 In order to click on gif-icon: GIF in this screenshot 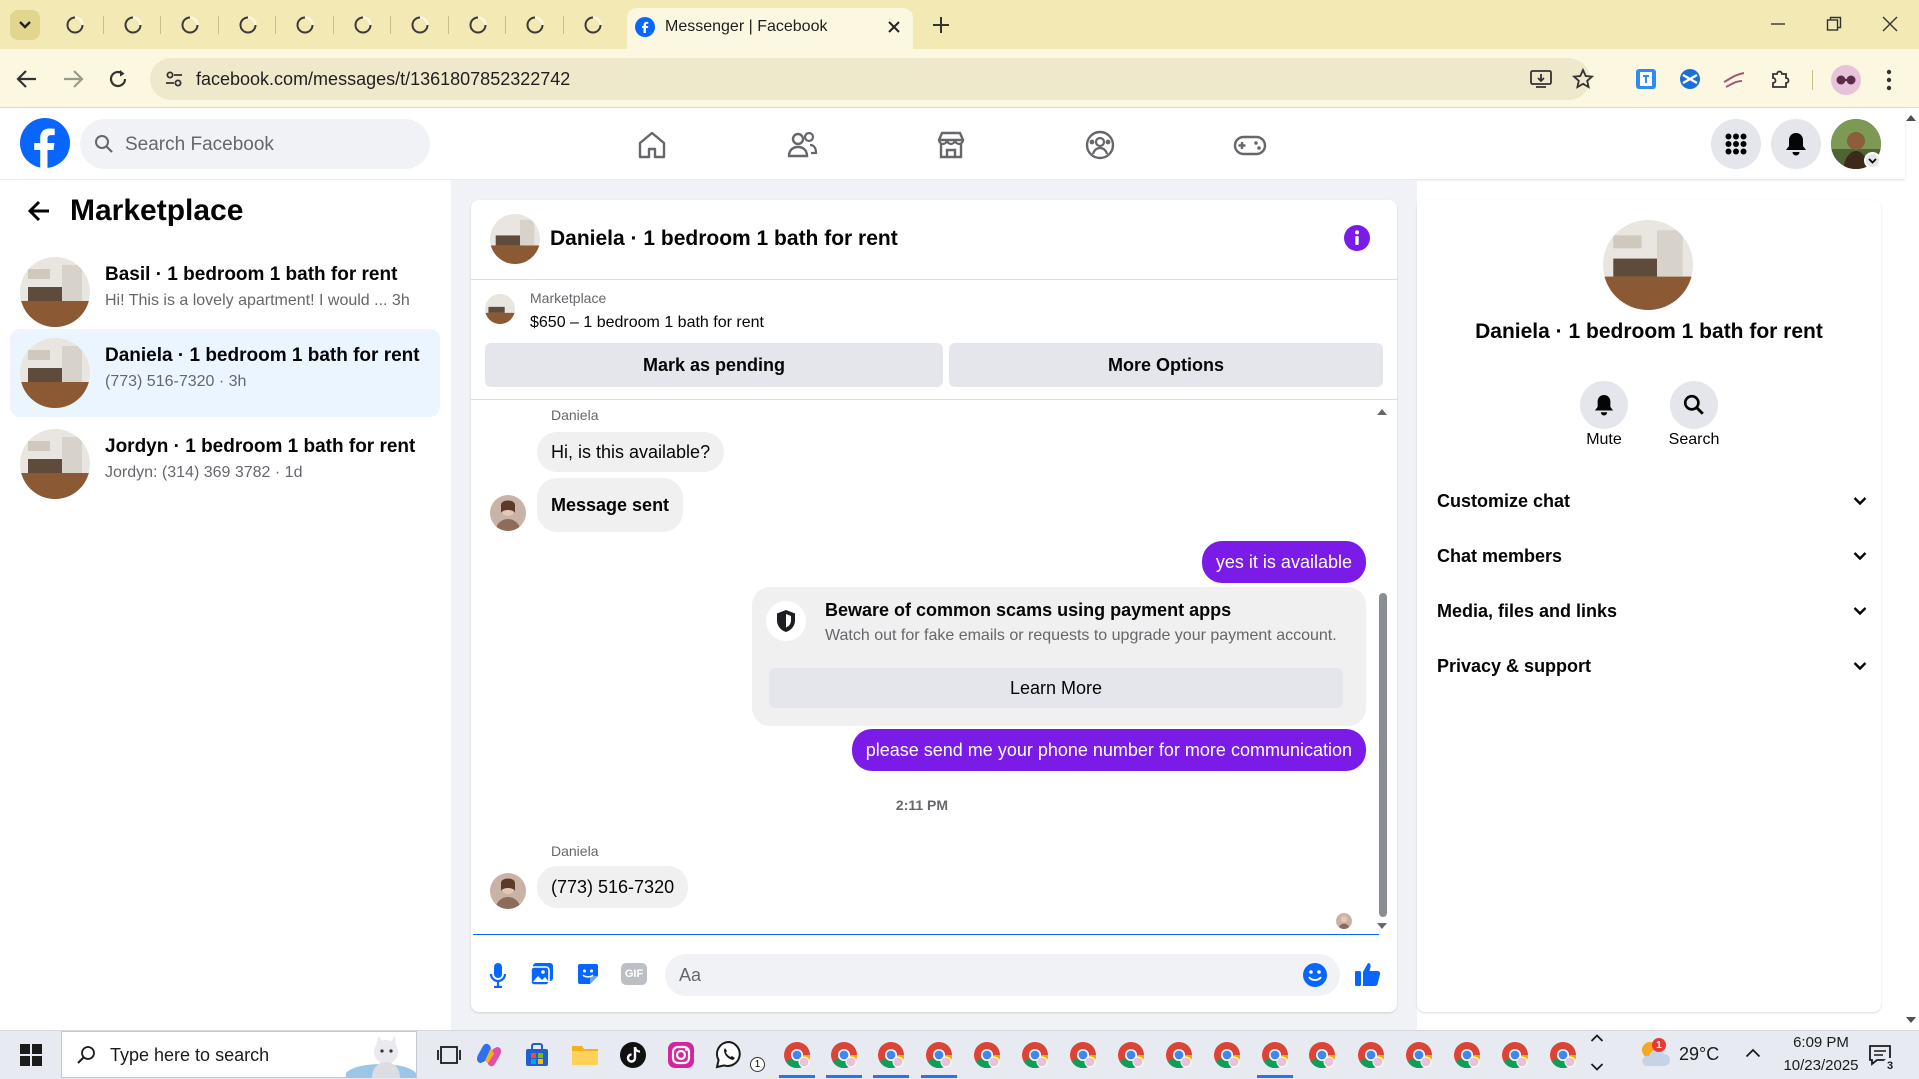, I will do `click(634, 974)`.